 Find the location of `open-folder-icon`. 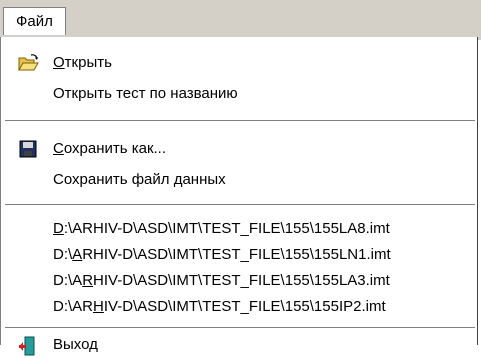

open-folder-icon is located at coordinates (28, 62).